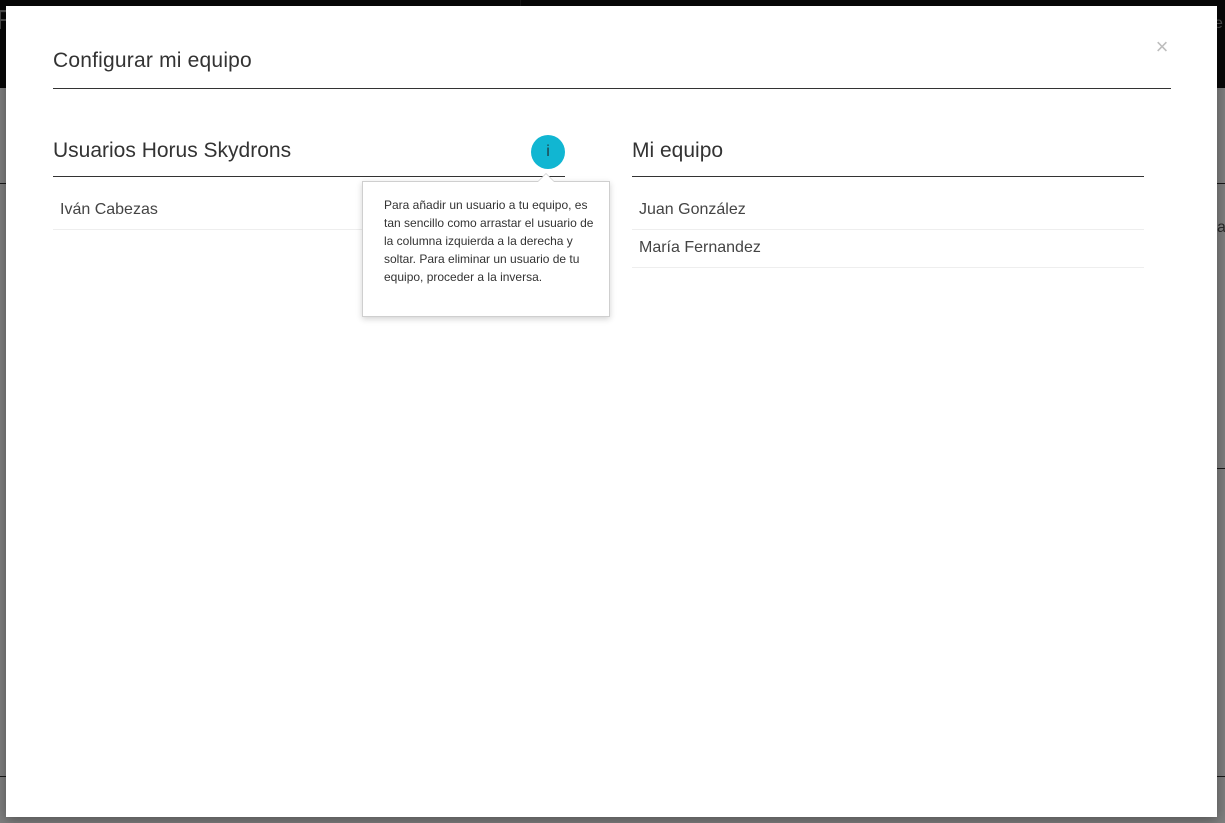  What do you see at coordinates (888, 211) in the screenshot?
I see `list-item: Juan González` at bounding box center [888, 211].